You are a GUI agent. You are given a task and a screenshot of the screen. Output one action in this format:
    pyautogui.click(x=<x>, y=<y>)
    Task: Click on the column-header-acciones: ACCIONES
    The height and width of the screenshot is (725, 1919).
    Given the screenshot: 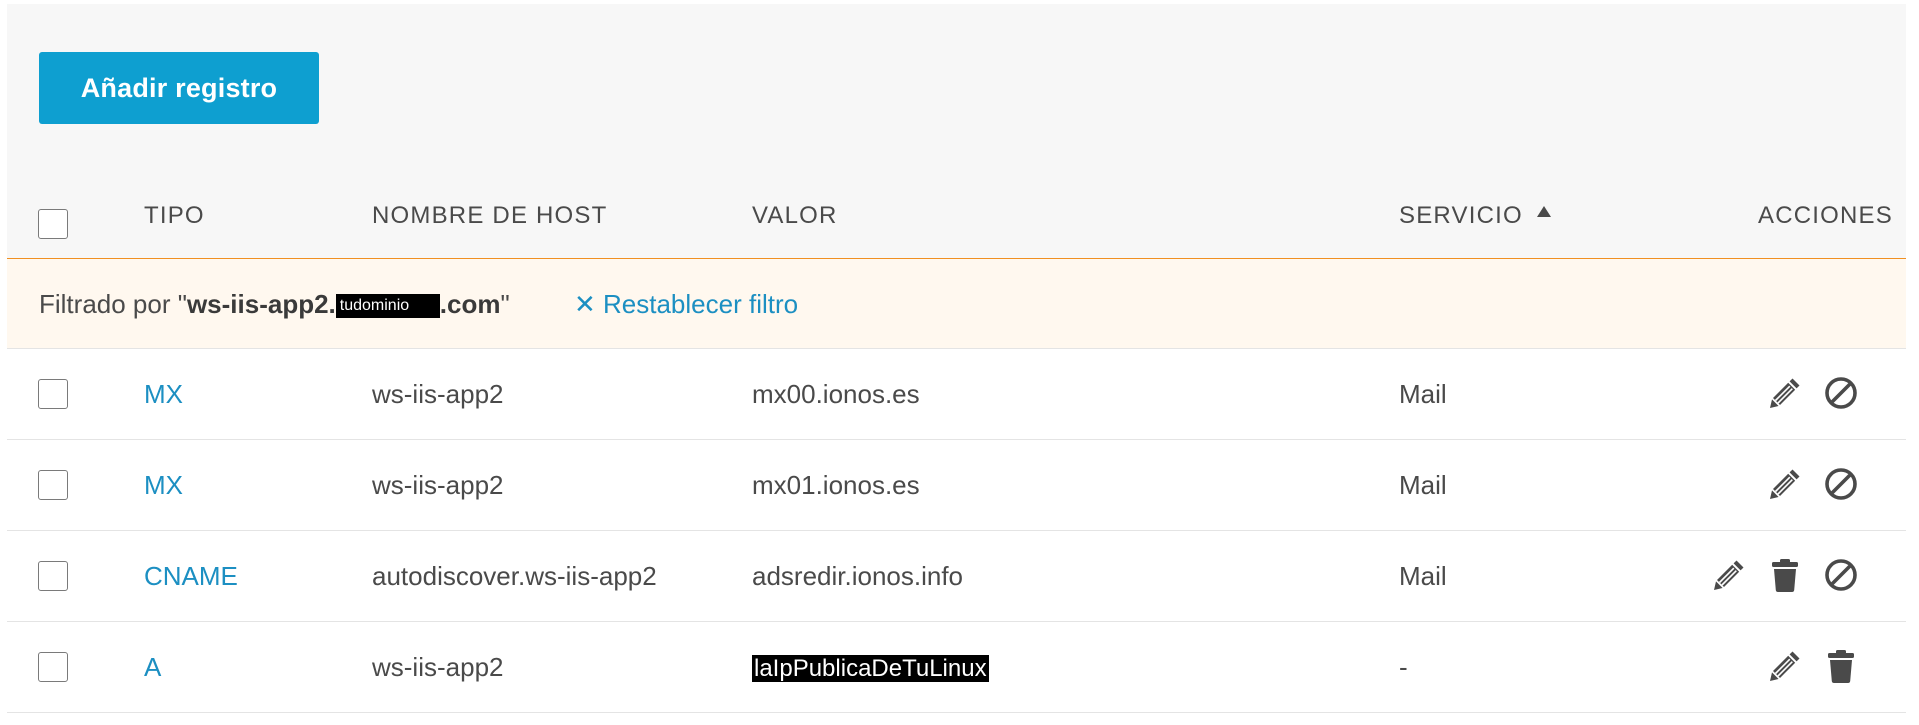 What is the action you would take?
    pyautogui.click(x=1825, y=215)
    